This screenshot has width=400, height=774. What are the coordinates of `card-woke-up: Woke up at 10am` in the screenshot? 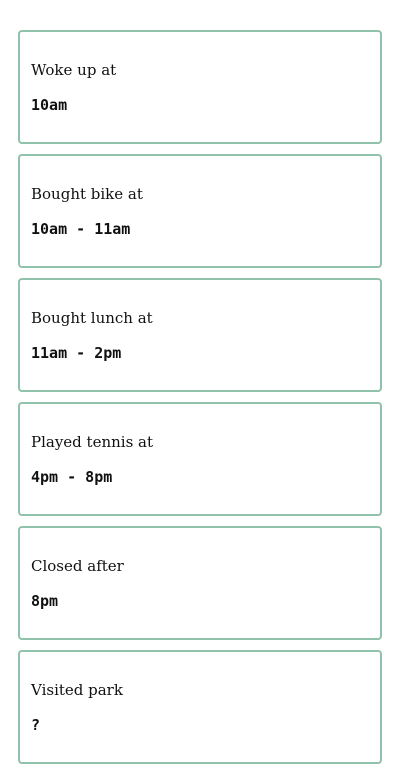 It's located at (200, 87).